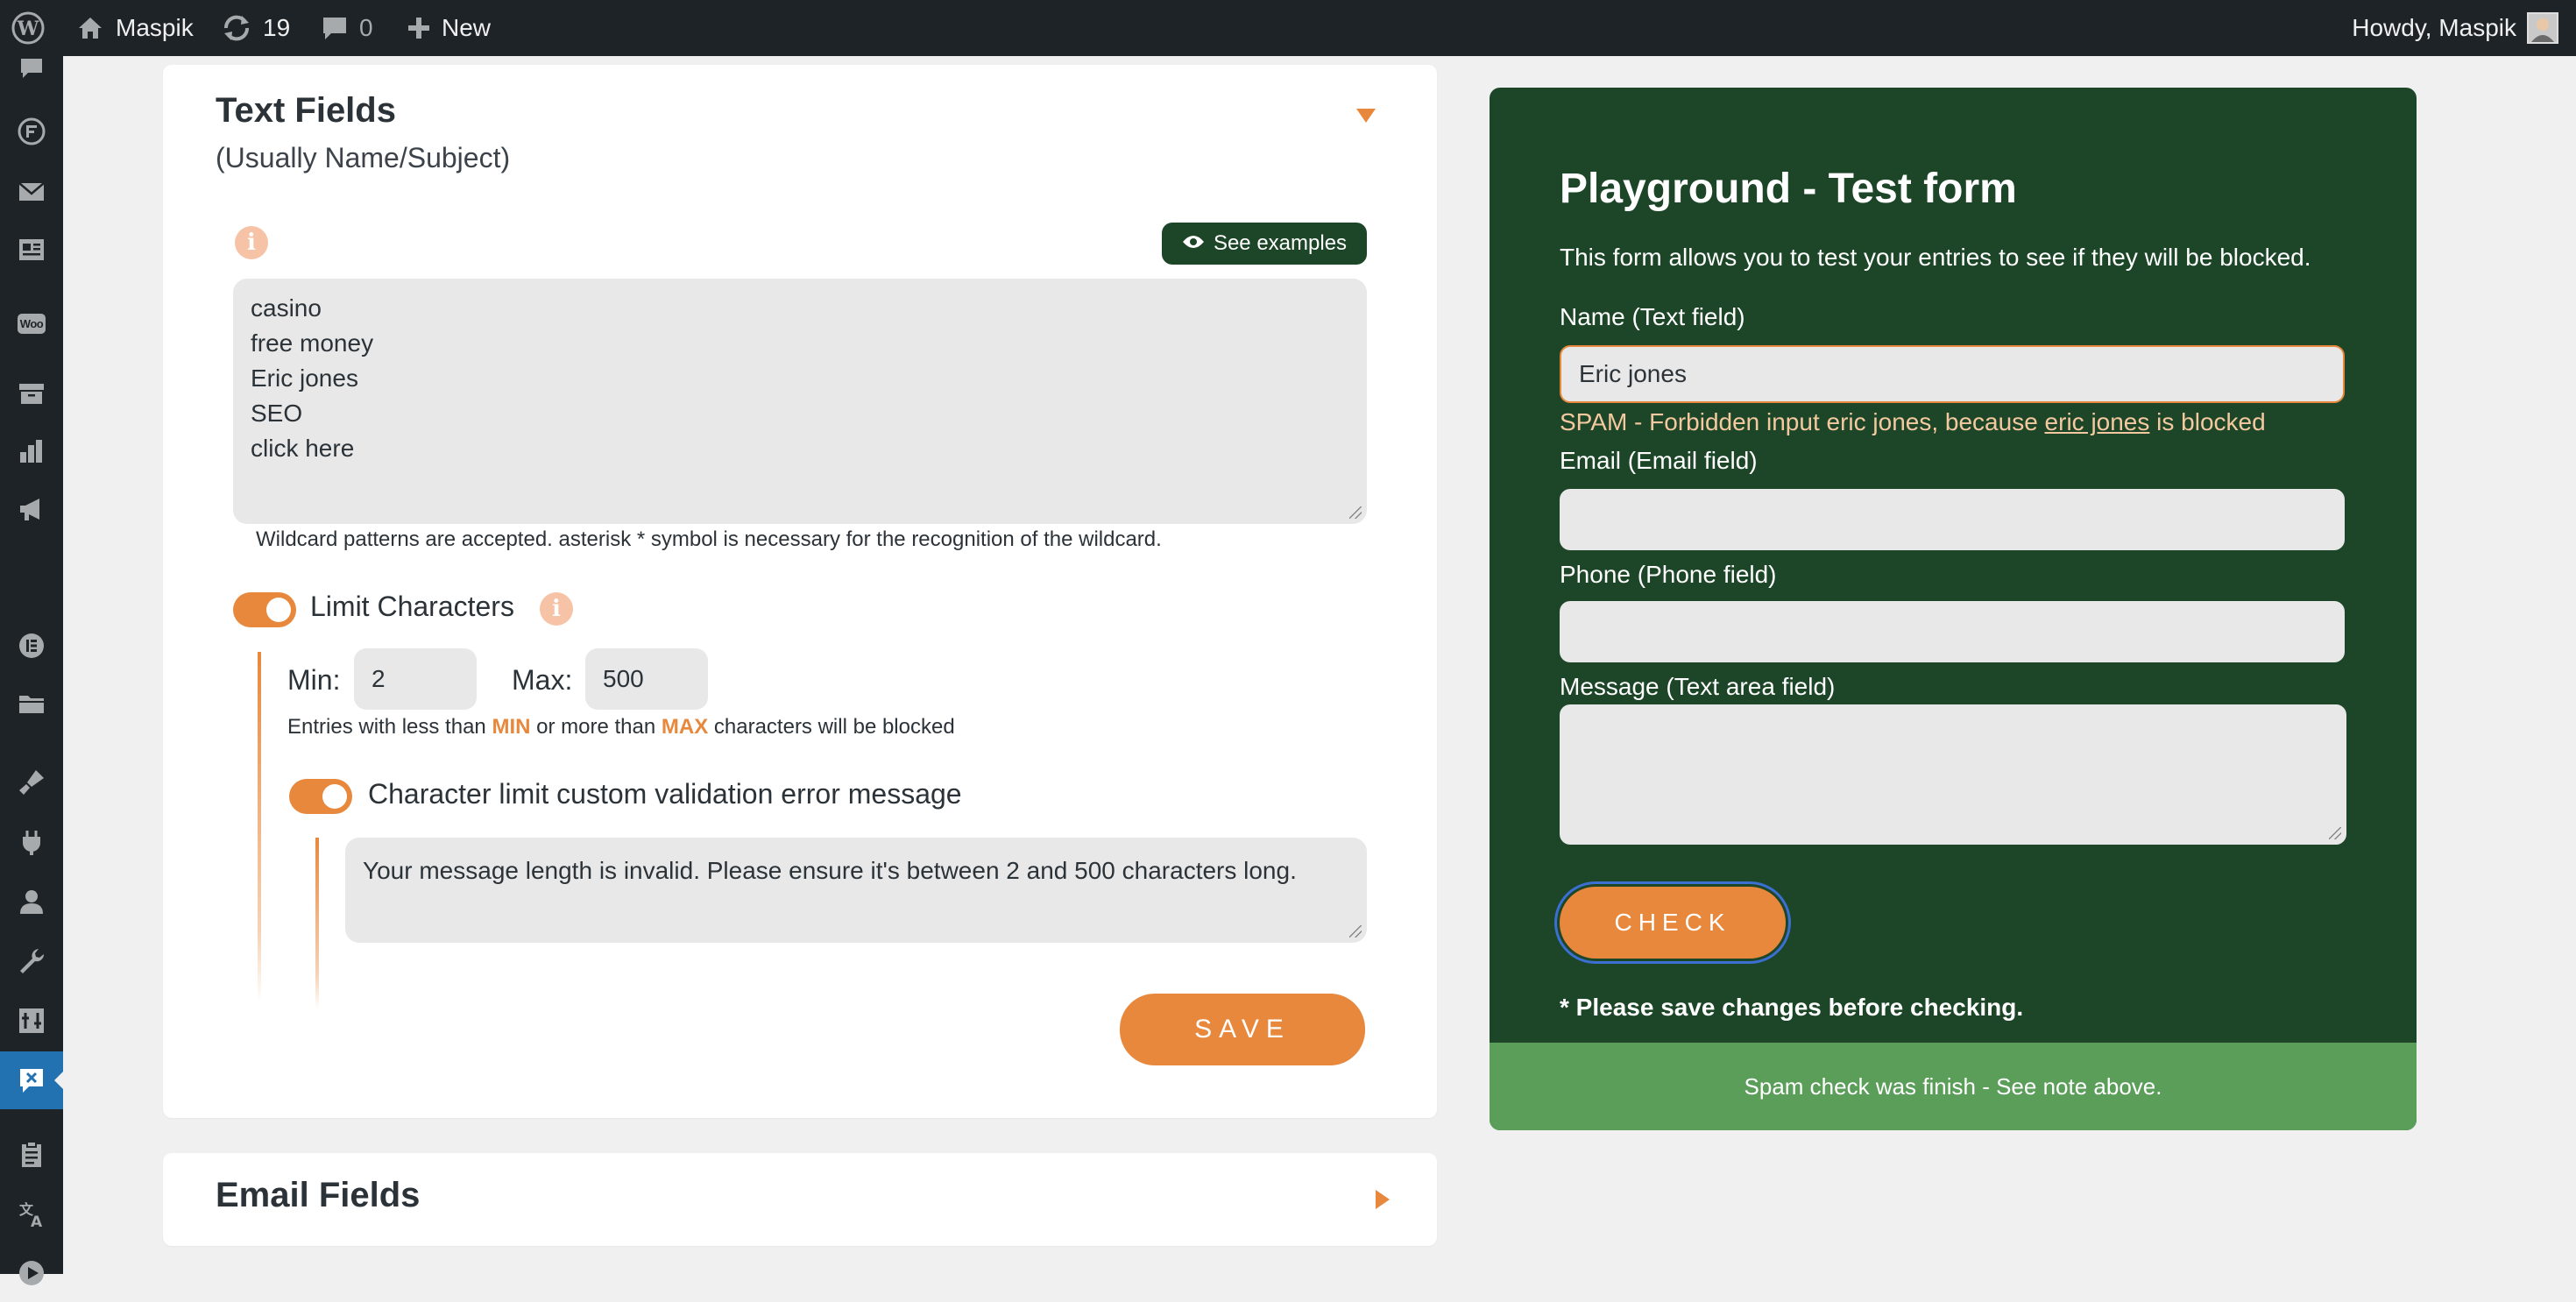  What do you see at coordinates (31, 1080) in the screenshot?
I see `maspik-icon` at bounding box center [31, 1080].